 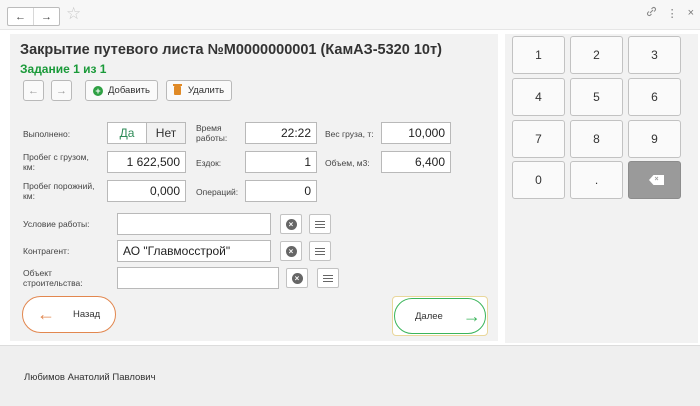 I want to click on prev-task-button: ←, so click(x=33, y=90).